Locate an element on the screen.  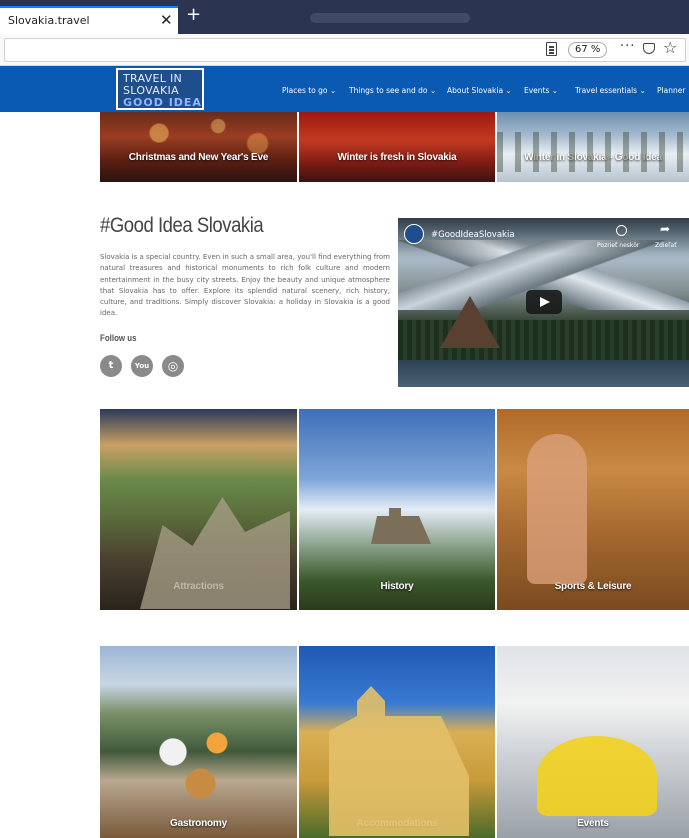
tile-events: Events is located at coordinates (593, 742).